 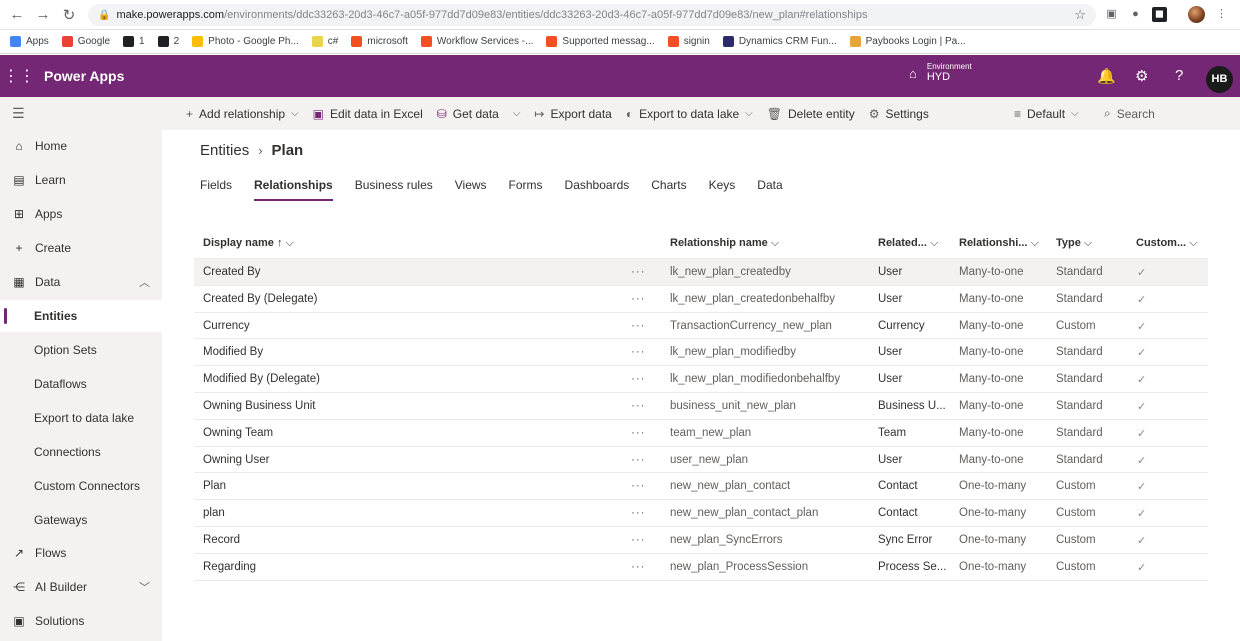 What do you see at coordinates (293, 189) in the screenshot?
I see `tab-relationships: Relationships` at bounding box center [293, 189].